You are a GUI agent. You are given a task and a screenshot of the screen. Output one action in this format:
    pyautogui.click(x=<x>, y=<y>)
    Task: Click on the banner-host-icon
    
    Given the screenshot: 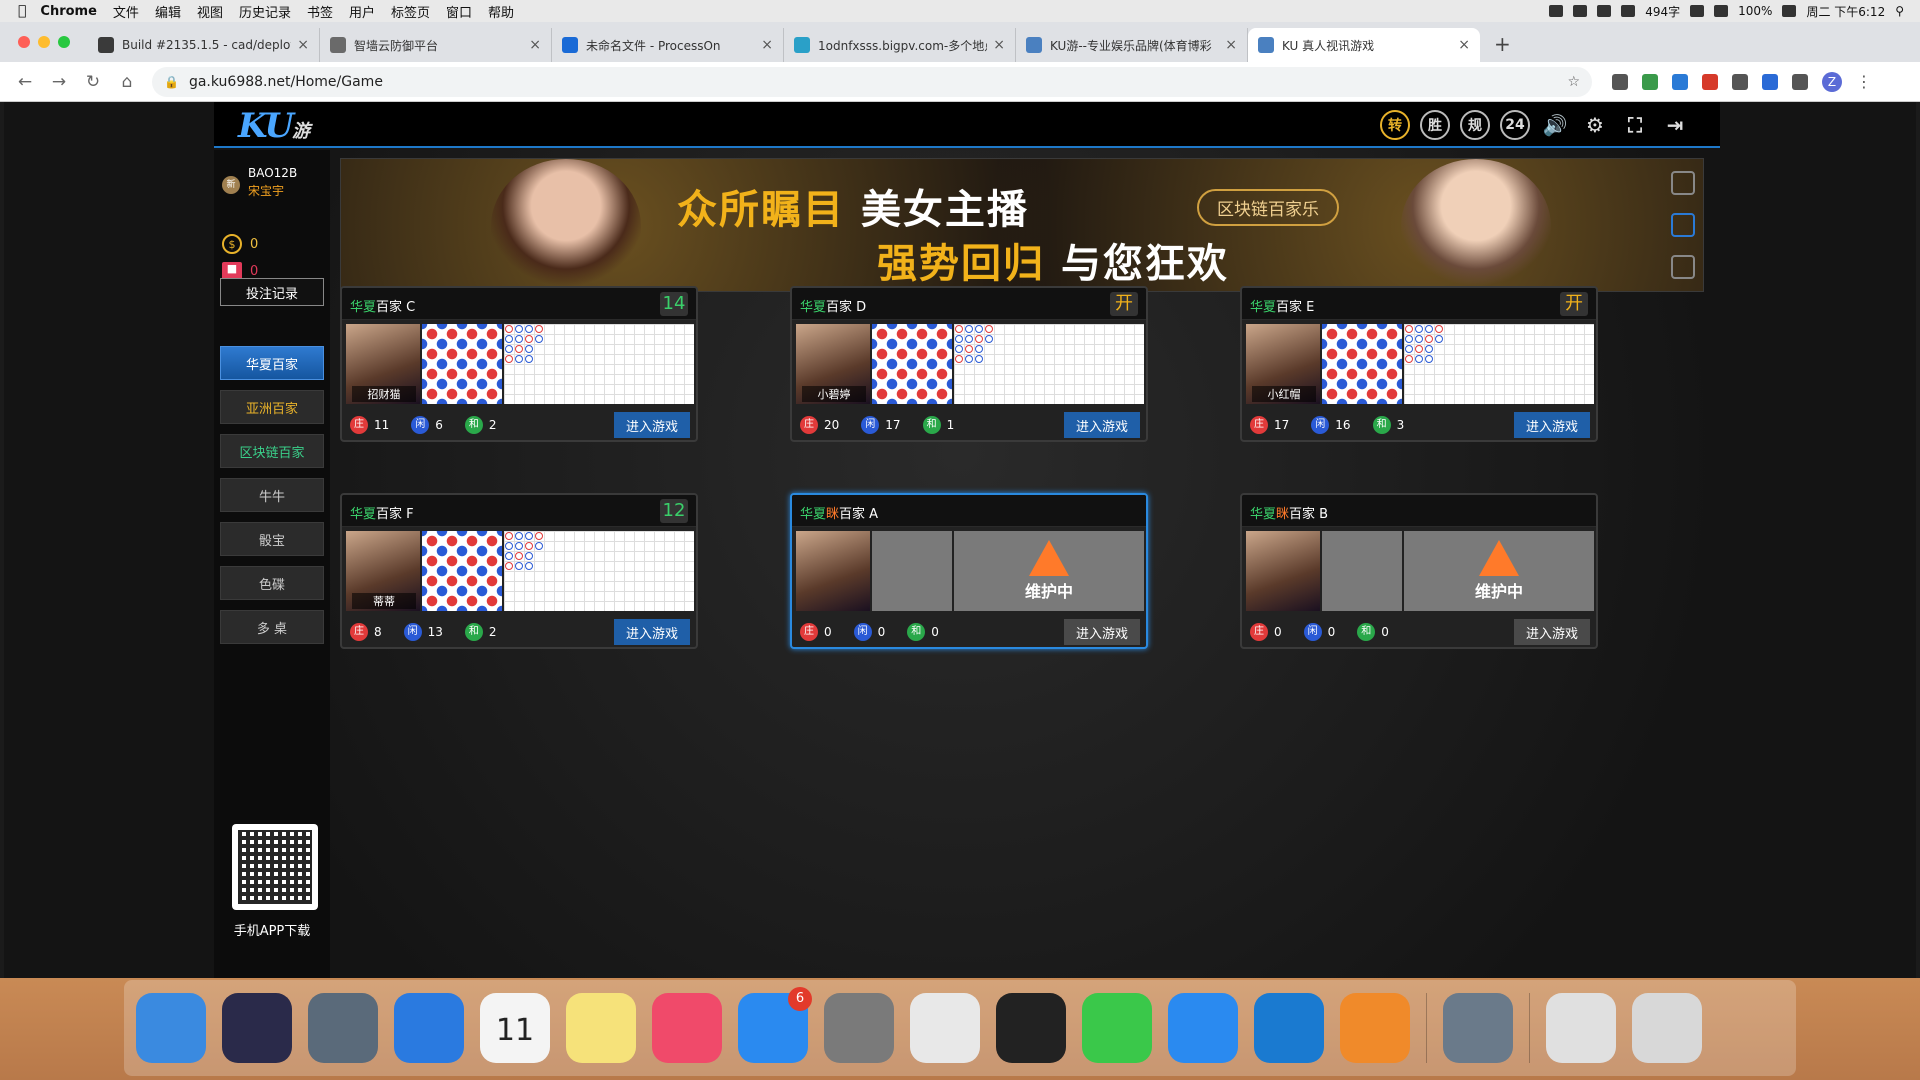 What is the action you would take?
    pyautogui.click(x=1683, y=183)
    